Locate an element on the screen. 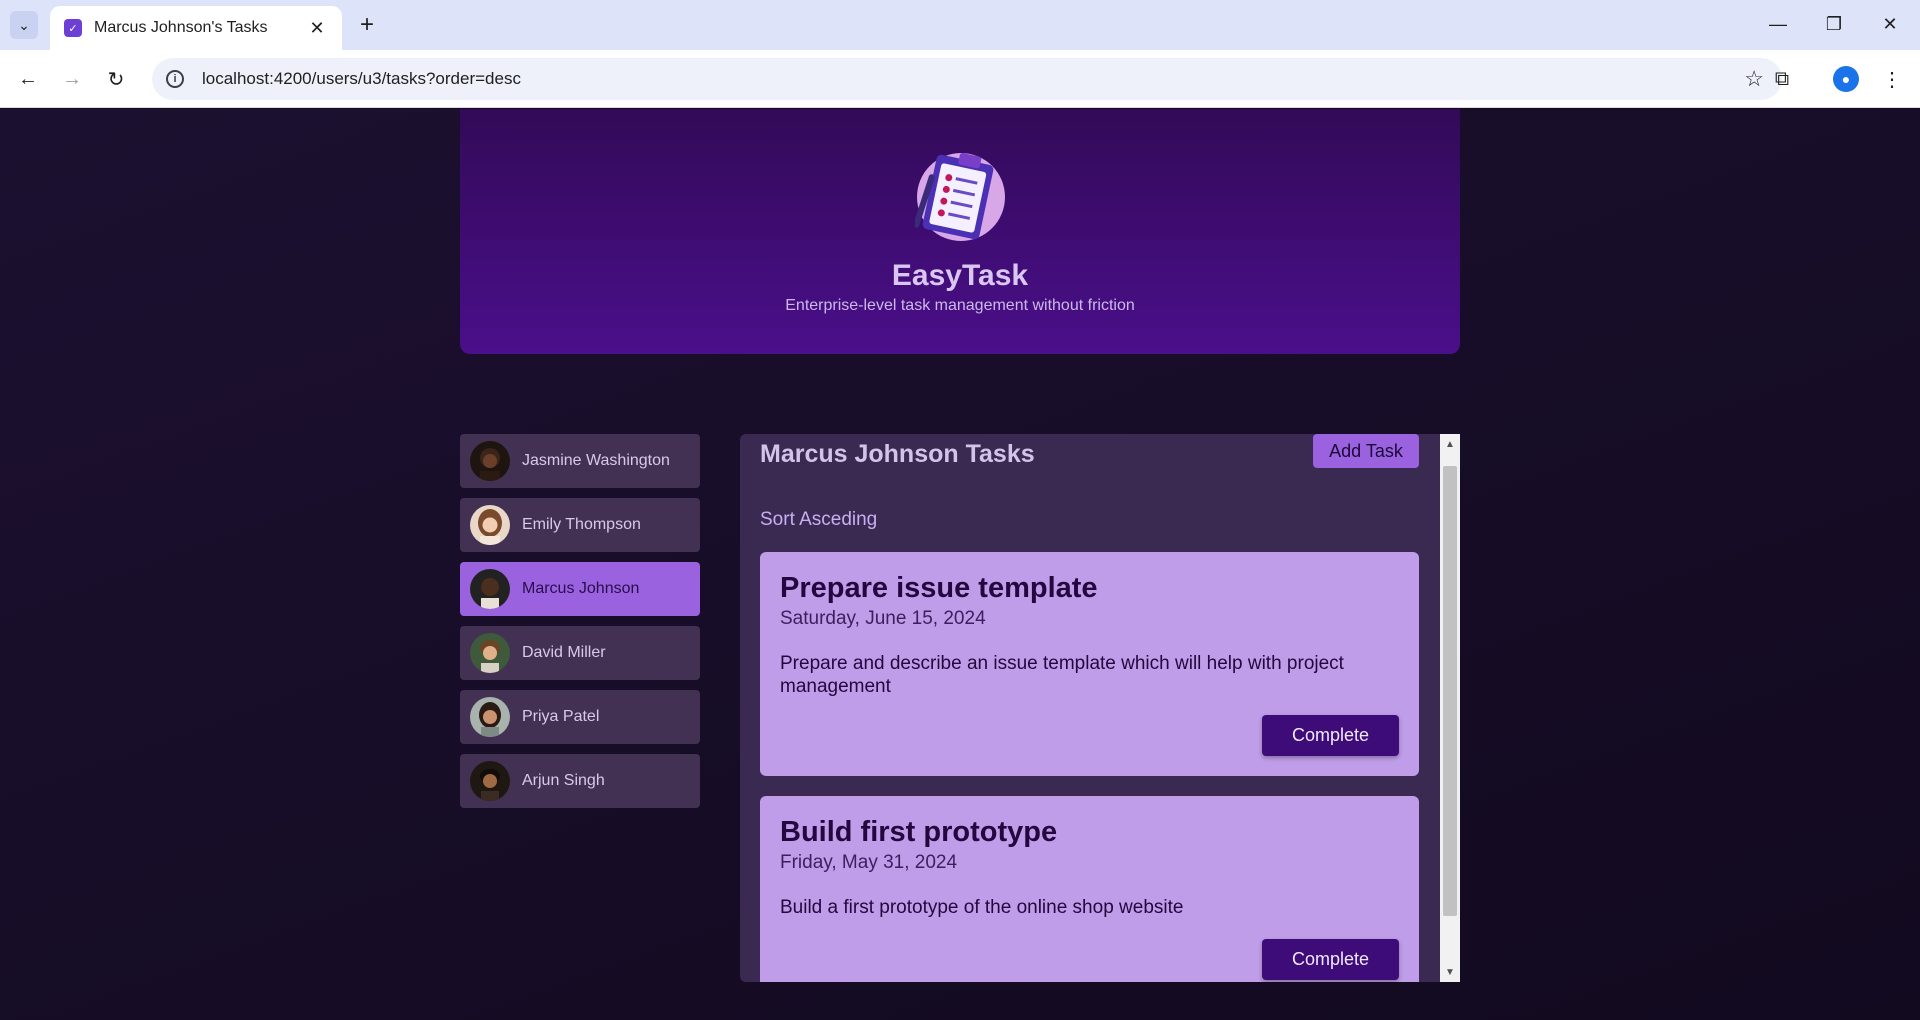  user-name: Arjun Singh is located at coordinates (563, 780).